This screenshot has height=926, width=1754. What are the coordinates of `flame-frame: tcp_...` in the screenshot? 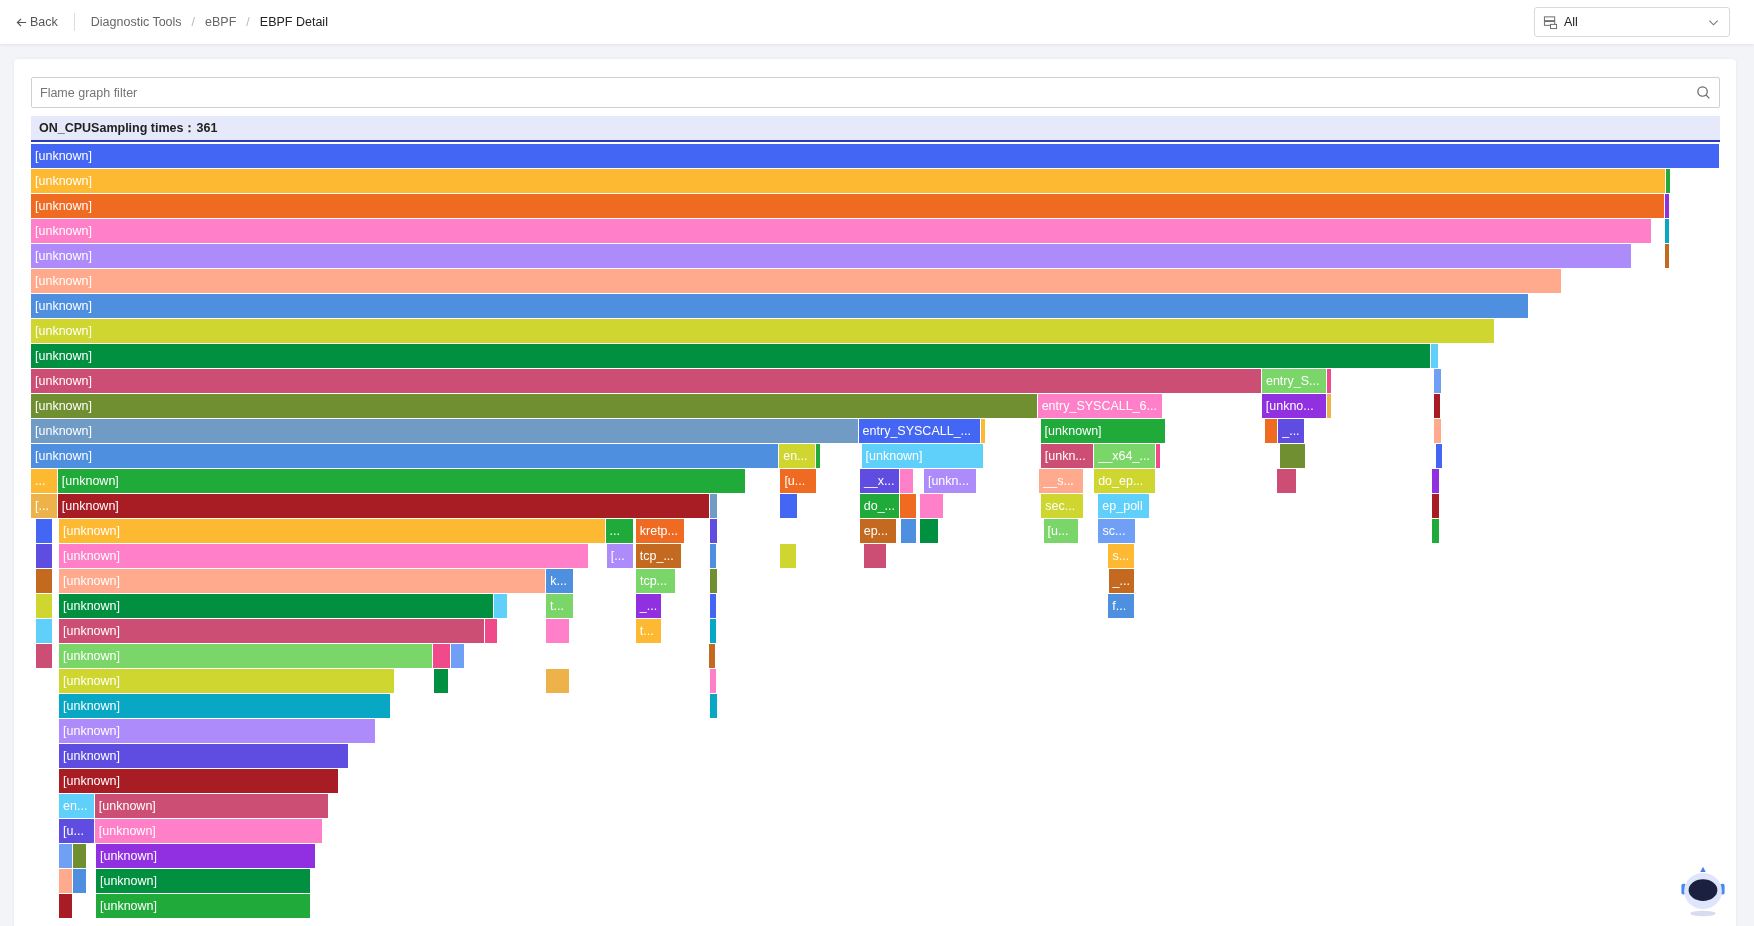 It's located at (658, 556).